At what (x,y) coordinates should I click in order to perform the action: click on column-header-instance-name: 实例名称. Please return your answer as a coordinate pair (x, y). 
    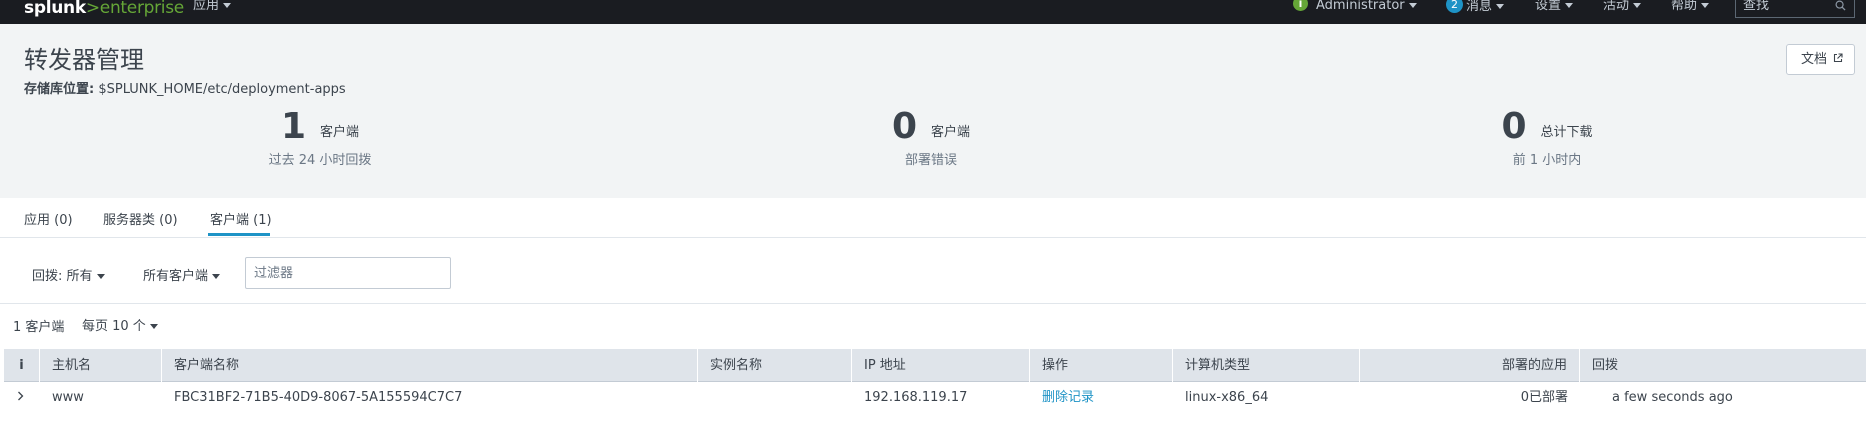
    Looking at the image, I should click on (775, 365).